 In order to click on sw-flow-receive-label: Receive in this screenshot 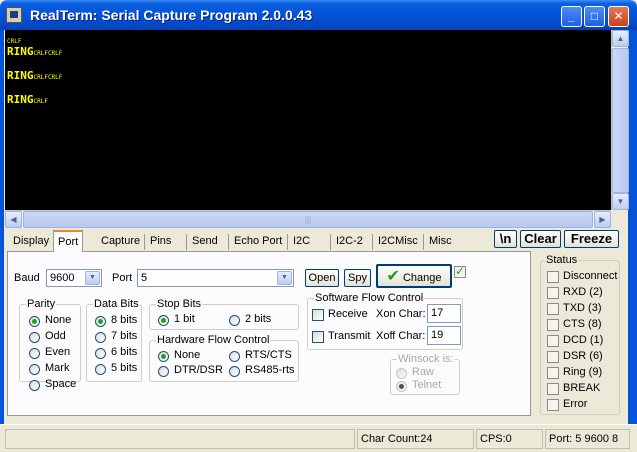, I will do `click(348, 314)`.